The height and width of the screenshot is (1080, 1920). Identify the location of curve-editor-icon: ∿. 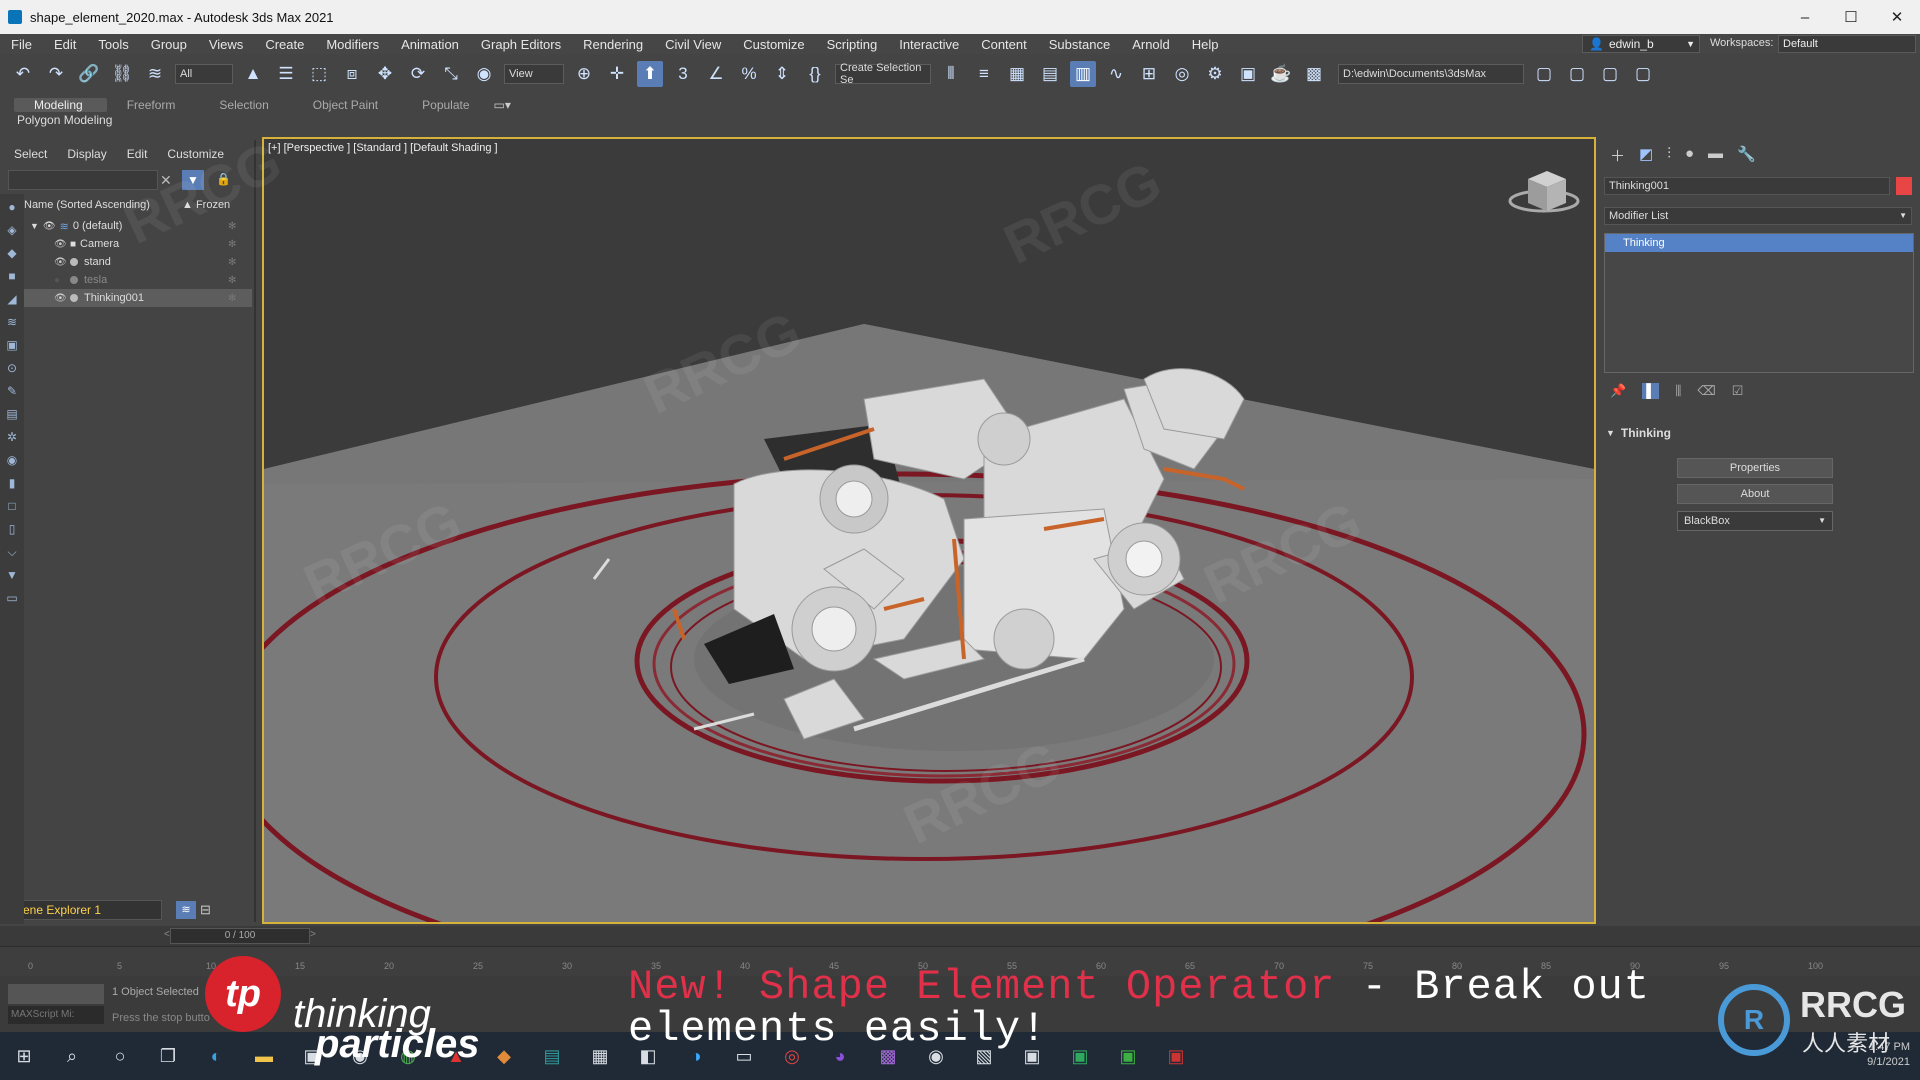
(1116, 74).